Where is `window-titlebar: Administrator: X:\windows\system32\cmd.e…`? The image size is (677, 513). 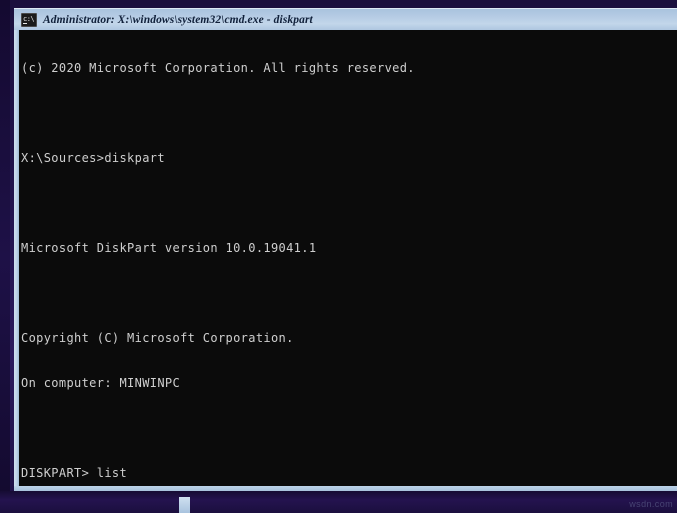 window-titlebar: Administrator: X:\windows\system32\cmd.e… is located at coordinates (345, 19).